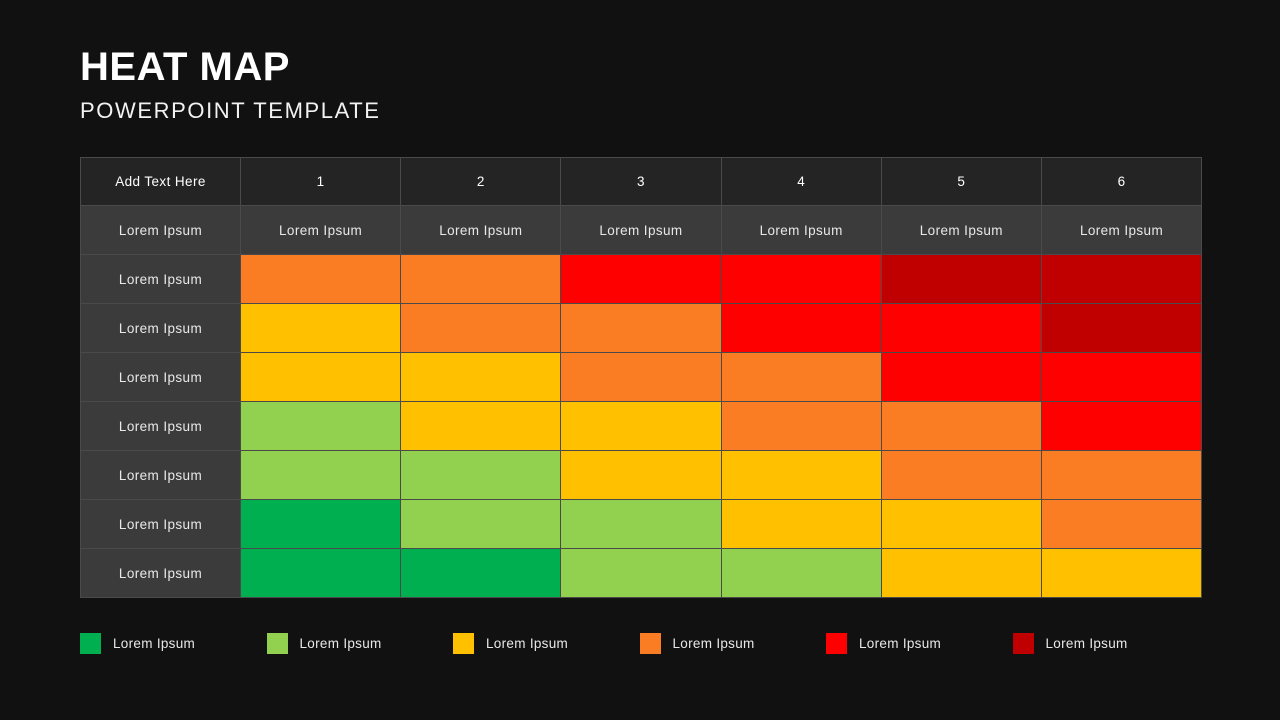  Describe the element at coordinates (160, 230) in the screenshot. I see `subheader-cell-0: Lorem Ipsum` at that location.